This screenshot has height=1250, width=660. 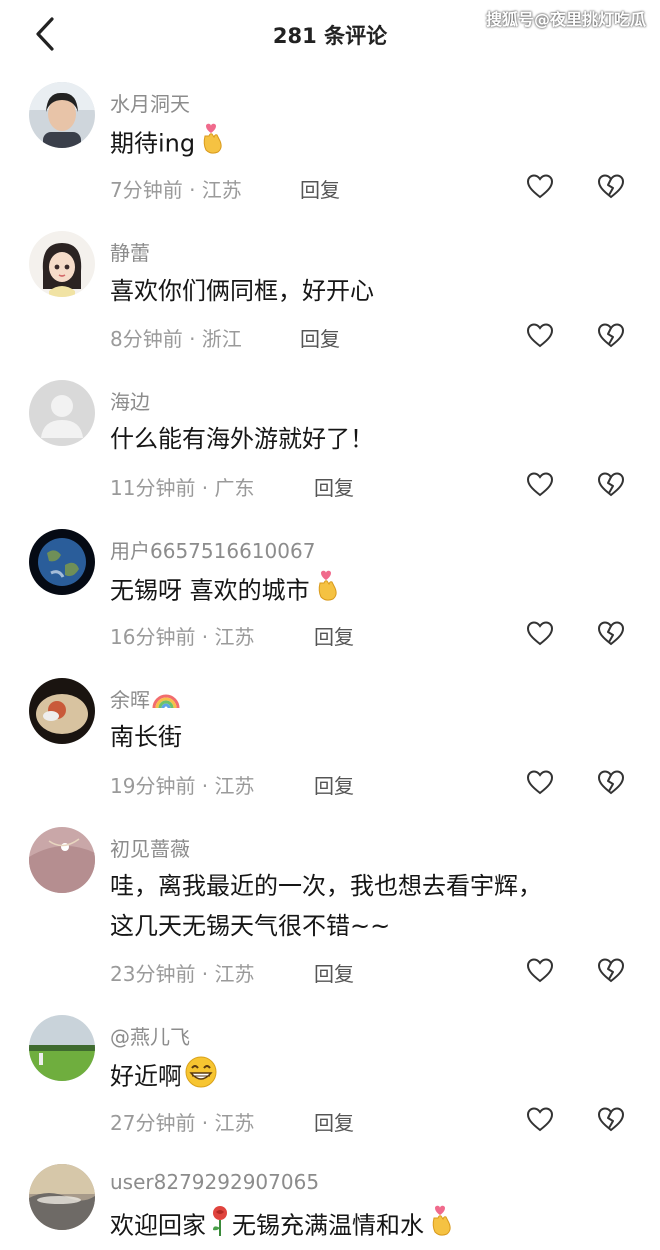 What do you see at coordinates (130, 700) in the screenshot?
I see `comment-username-text: 余晖` at bounding box center [130, 700].